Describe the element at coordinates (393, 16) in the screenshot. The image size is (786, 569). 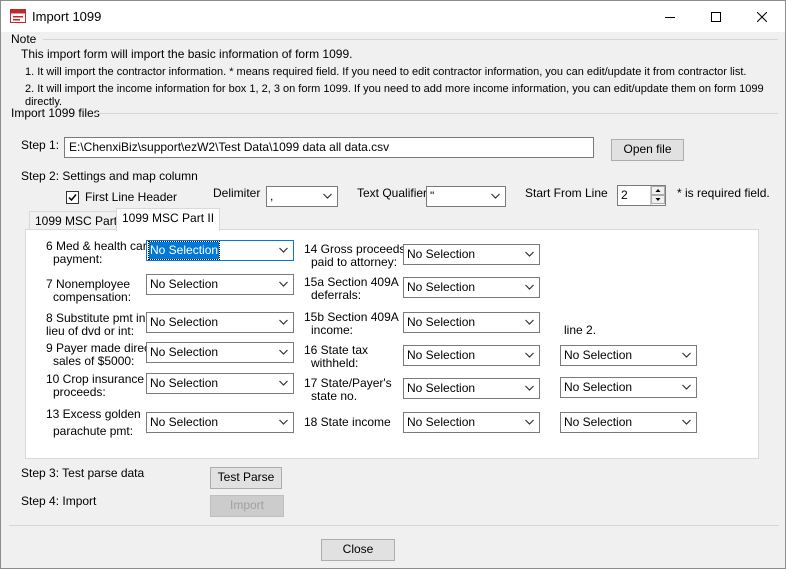
I see `title-bar: Import 1099` at that location.